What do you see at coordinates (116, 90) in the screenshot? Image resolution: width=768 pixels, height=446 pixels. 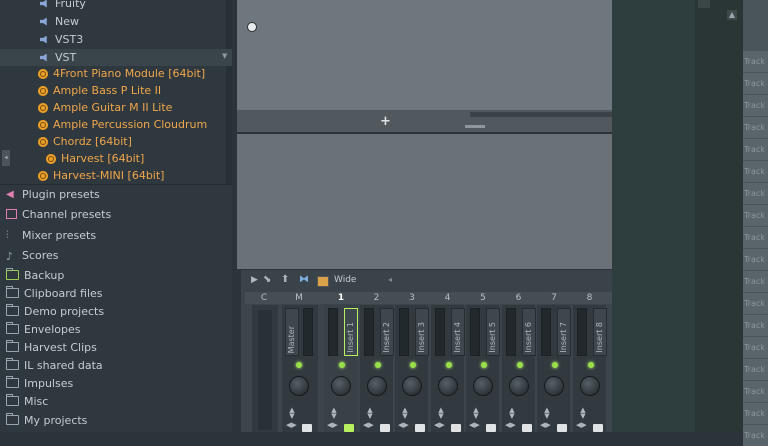 I see `plugin-item: Ample Bass P Lite II` at bounding box center [116, 90].